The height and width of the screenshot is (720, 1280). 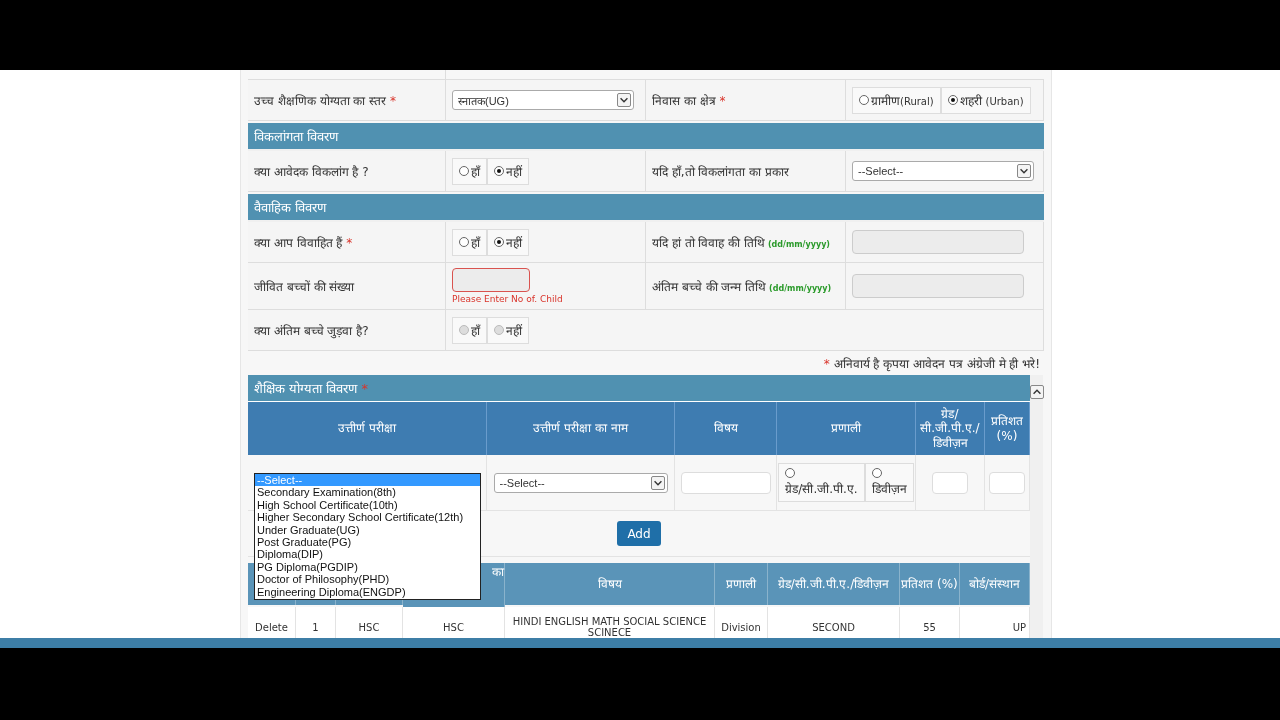 What do you see at coordinates (543, 100) in the screenshot?
I see `dropdown: स्नातक(UG)` at bounding box center [543, 100].